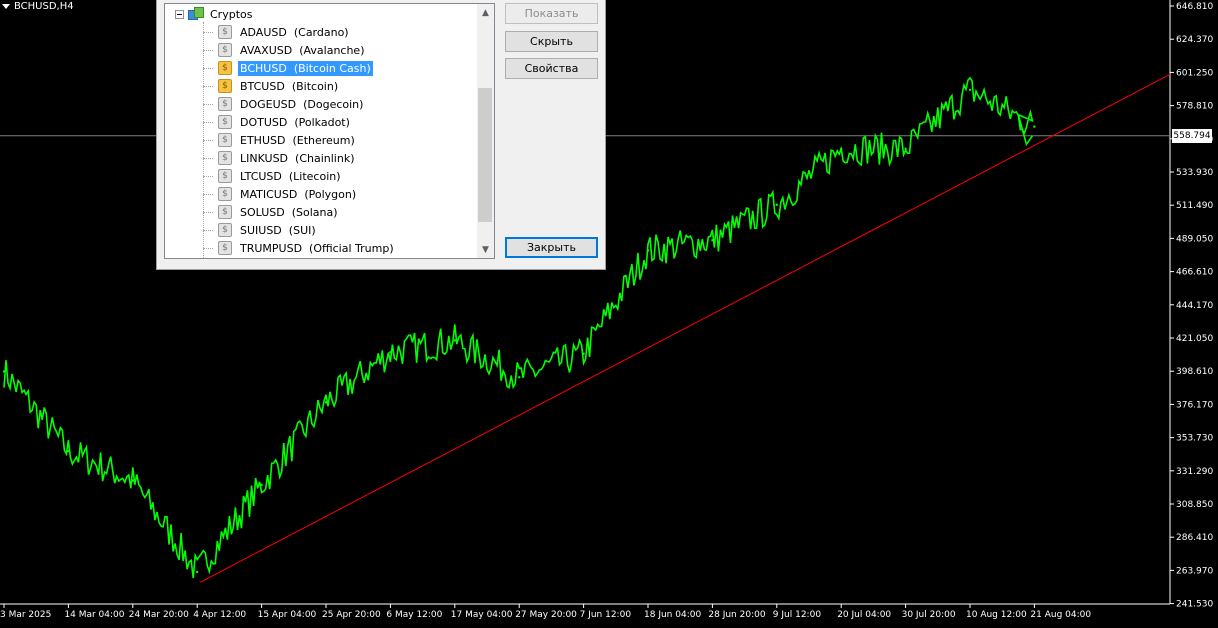 The width and height of the screenshot is (1218, 628). I want to click on symbol-code: BTCUSD, so click(262, 86).